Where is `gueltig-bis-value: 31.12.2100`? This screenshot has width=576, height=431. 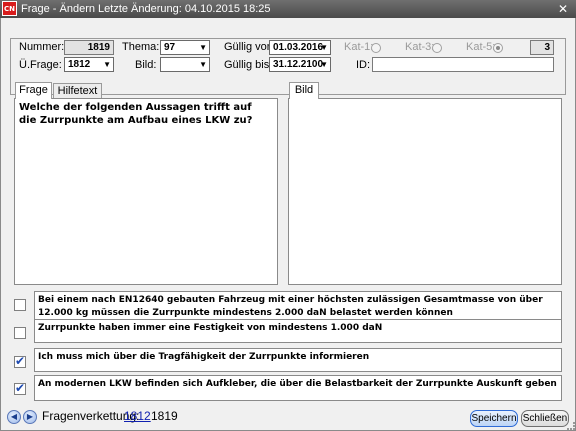 gueltig-bis-value: 31.12.2100 is located at coordinates (298, 64).